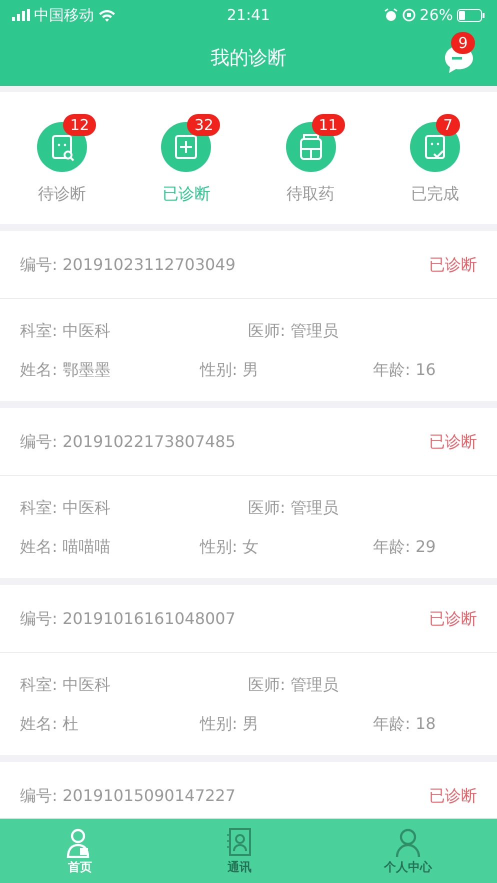 The height and width of the screenshot is (883, 497). I want to click on count-badge: 32, so click(203, 125).